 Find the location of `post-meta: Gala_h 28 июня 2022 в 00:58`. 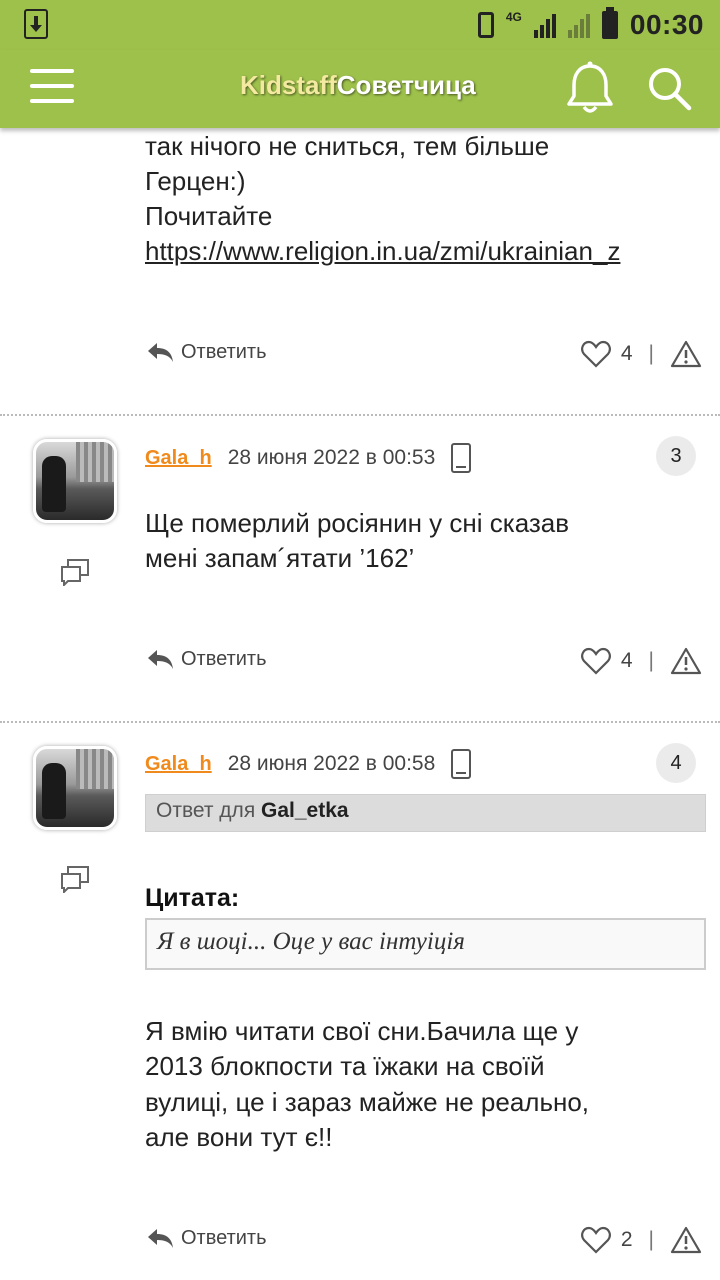

post-meta: Gala_h 28 июня 2022 в 00:58 is located at coordinates (308, 764).